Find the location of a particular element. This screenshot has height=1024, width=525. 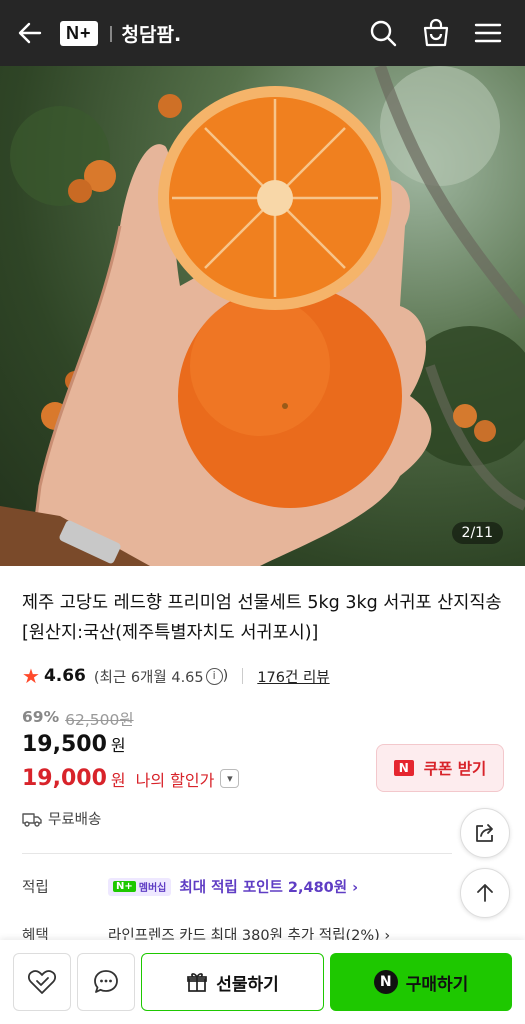

section-divider is located at coordinates (237, 853).